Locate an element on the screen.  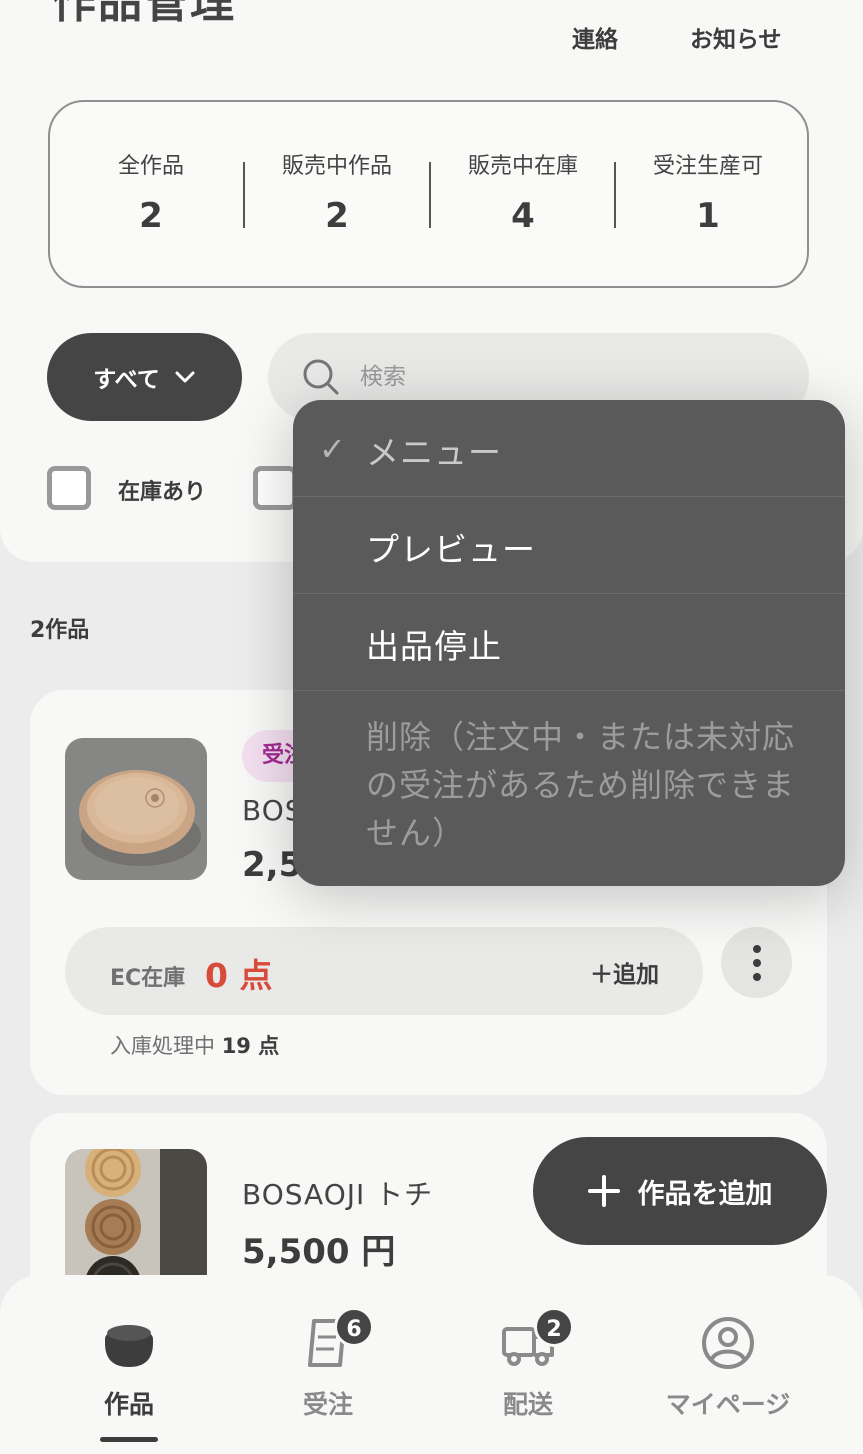
add-work-label: 作品を追加 is located at coordinates (705, 1194).